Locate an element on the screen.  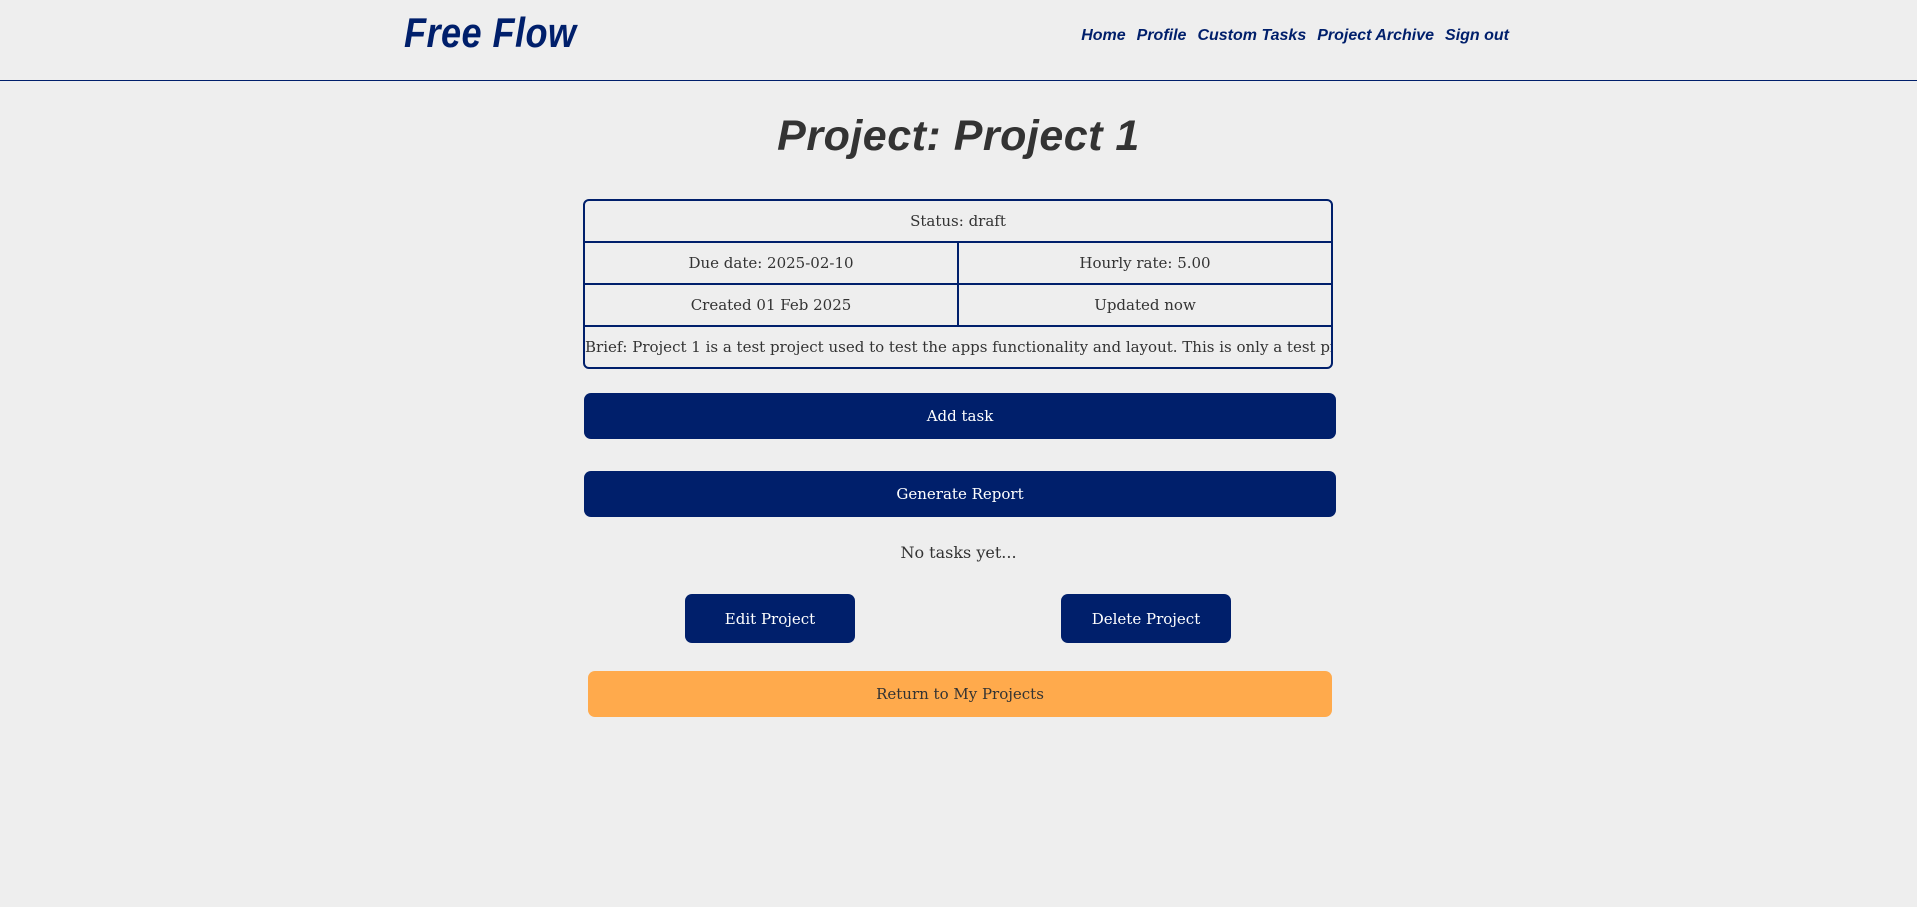
hourly-rate-cell: Hourly rate: 5.00 is located at coordinates (1144, 263).